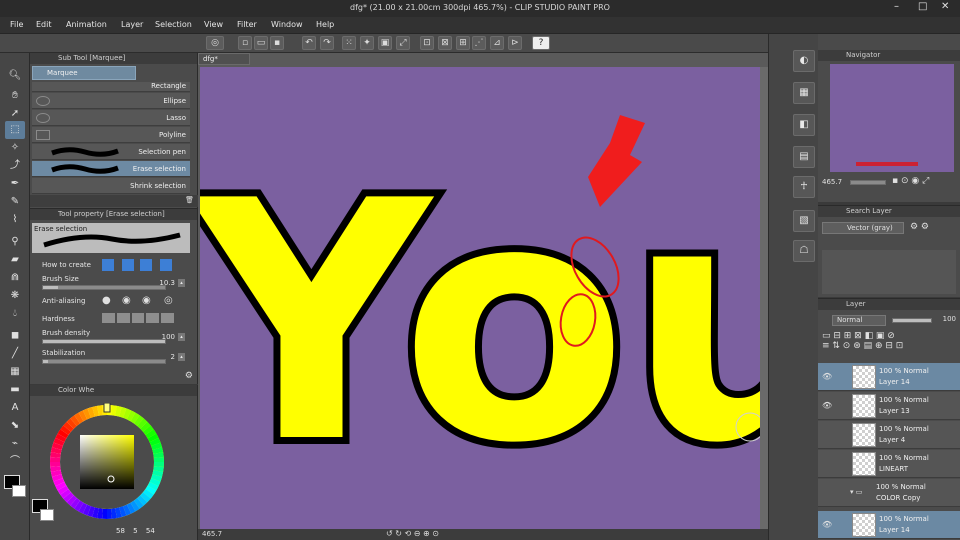 This screenshot has height=540, width=960. Describe the element at coordinates (15, 336) in the screenshot. I see `gradient-tool-icon: ◼` at that location.